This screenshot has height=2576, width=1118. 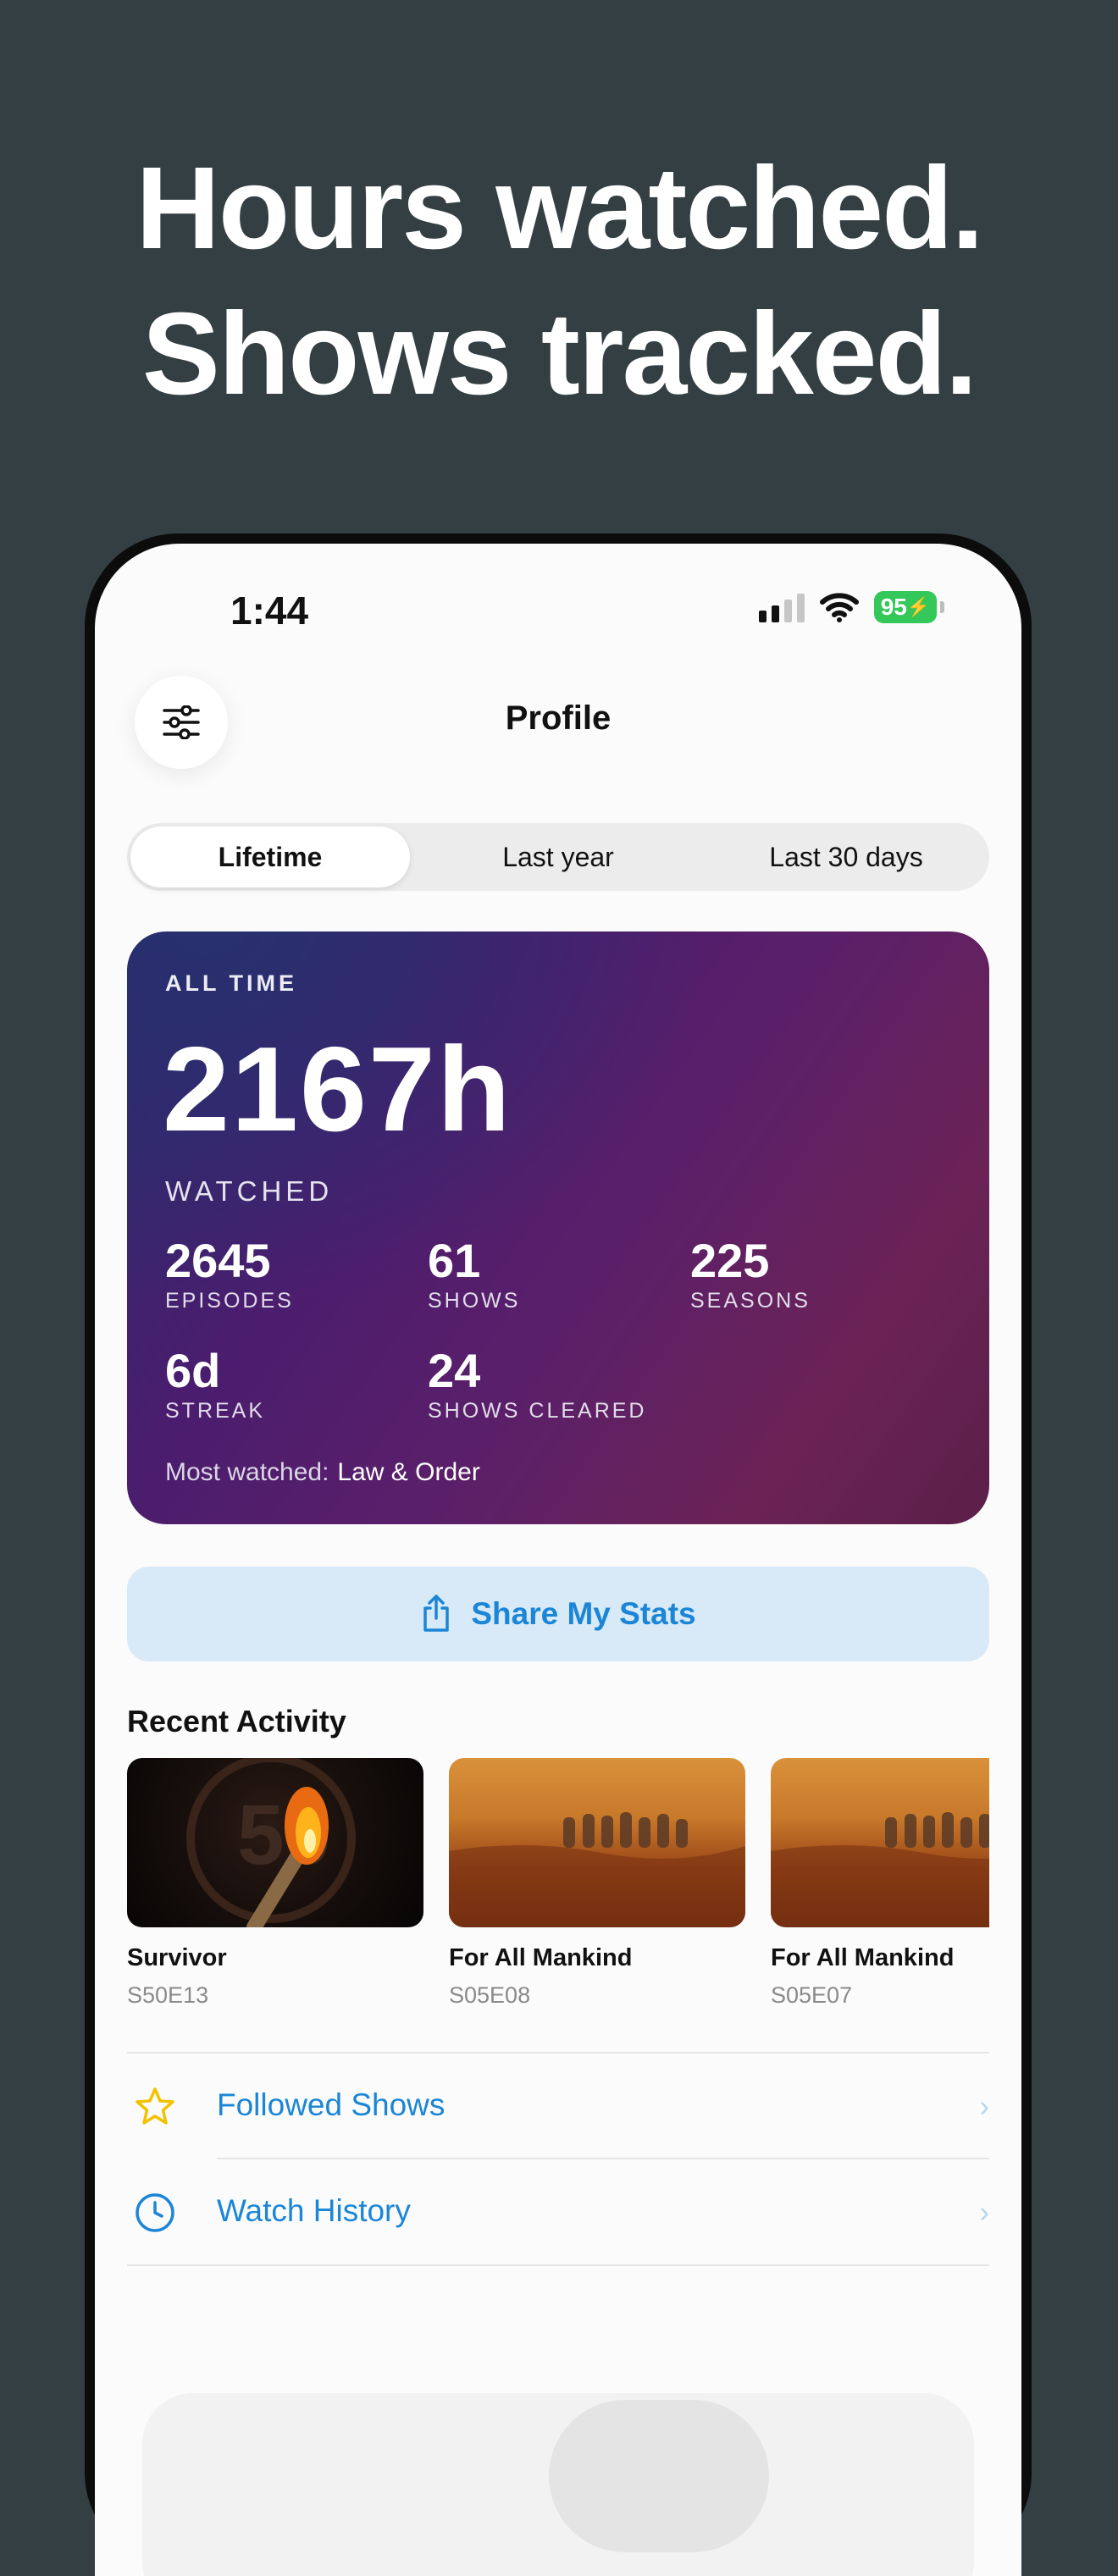 What do you see at coordinates (337, 1089) in the screenshot?
I see `hours-watched-value: 2167h` at bounding box center [337, 1089].